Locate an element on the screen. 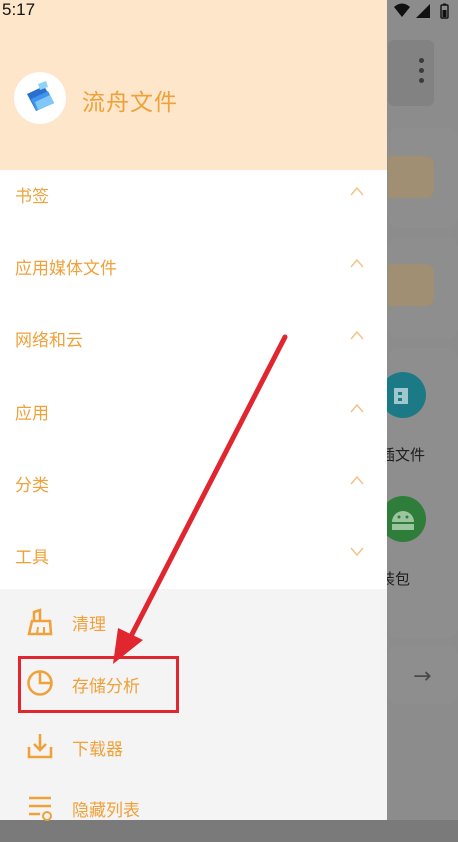 This screenshot has height=842, width=458. drawer-section-apps: 应用 is located at coordinates (193, 429).